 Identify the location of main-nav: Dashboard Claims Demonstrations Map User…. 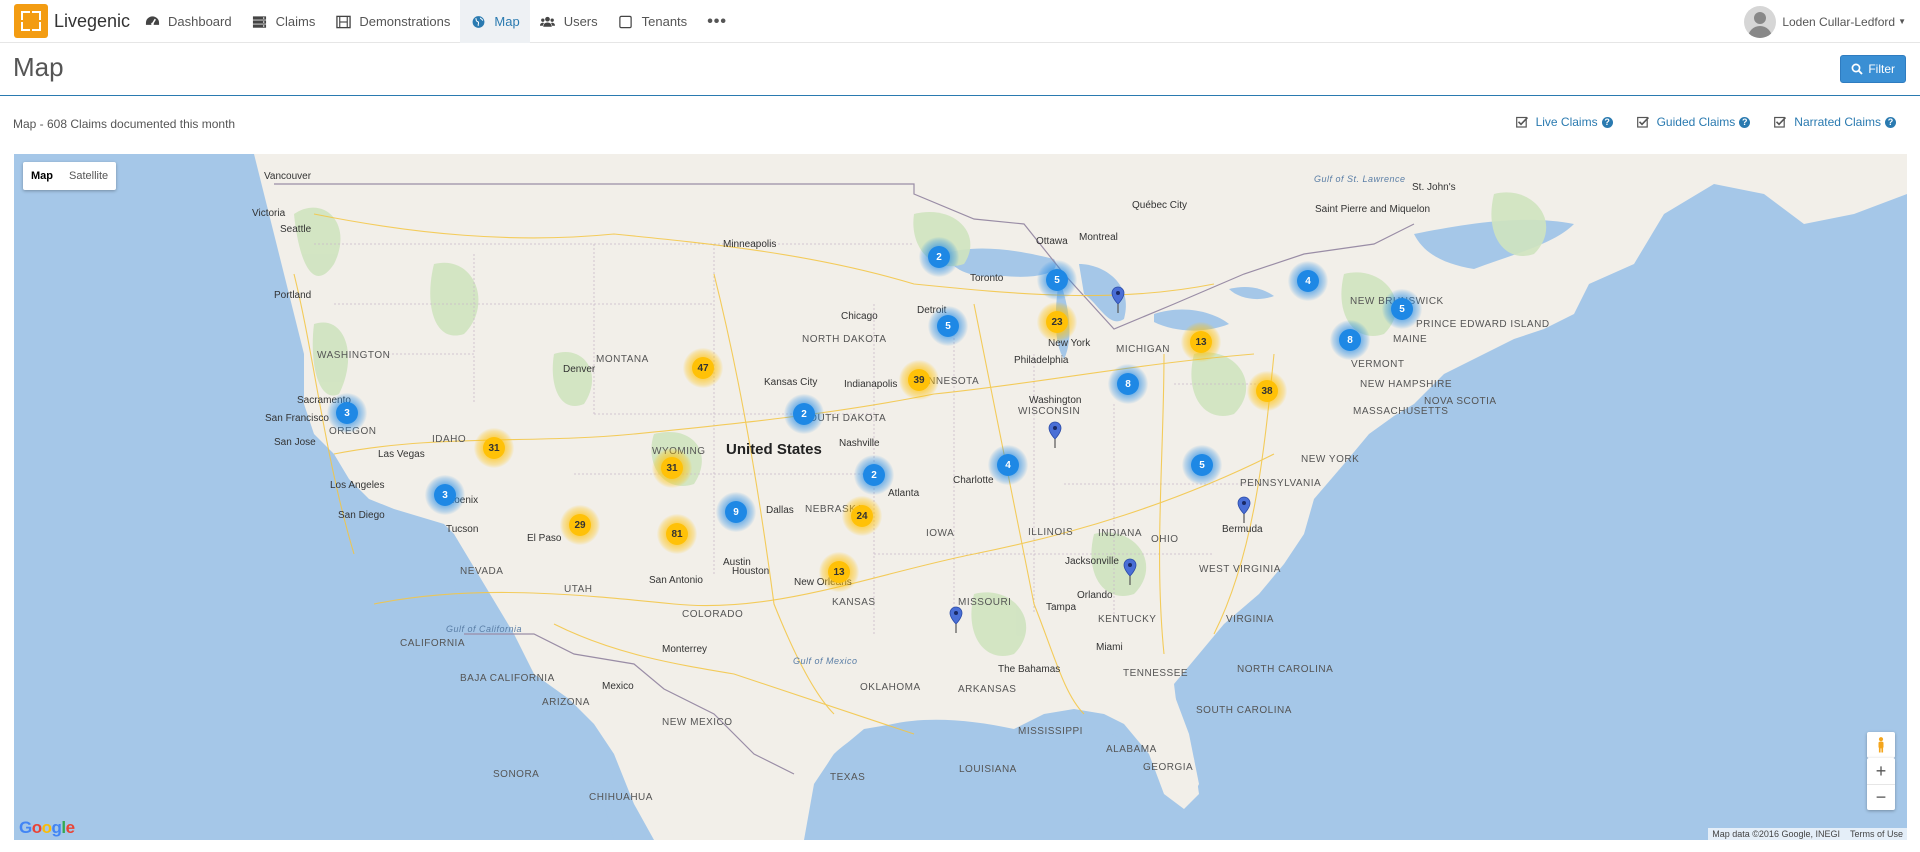
(435, 21).